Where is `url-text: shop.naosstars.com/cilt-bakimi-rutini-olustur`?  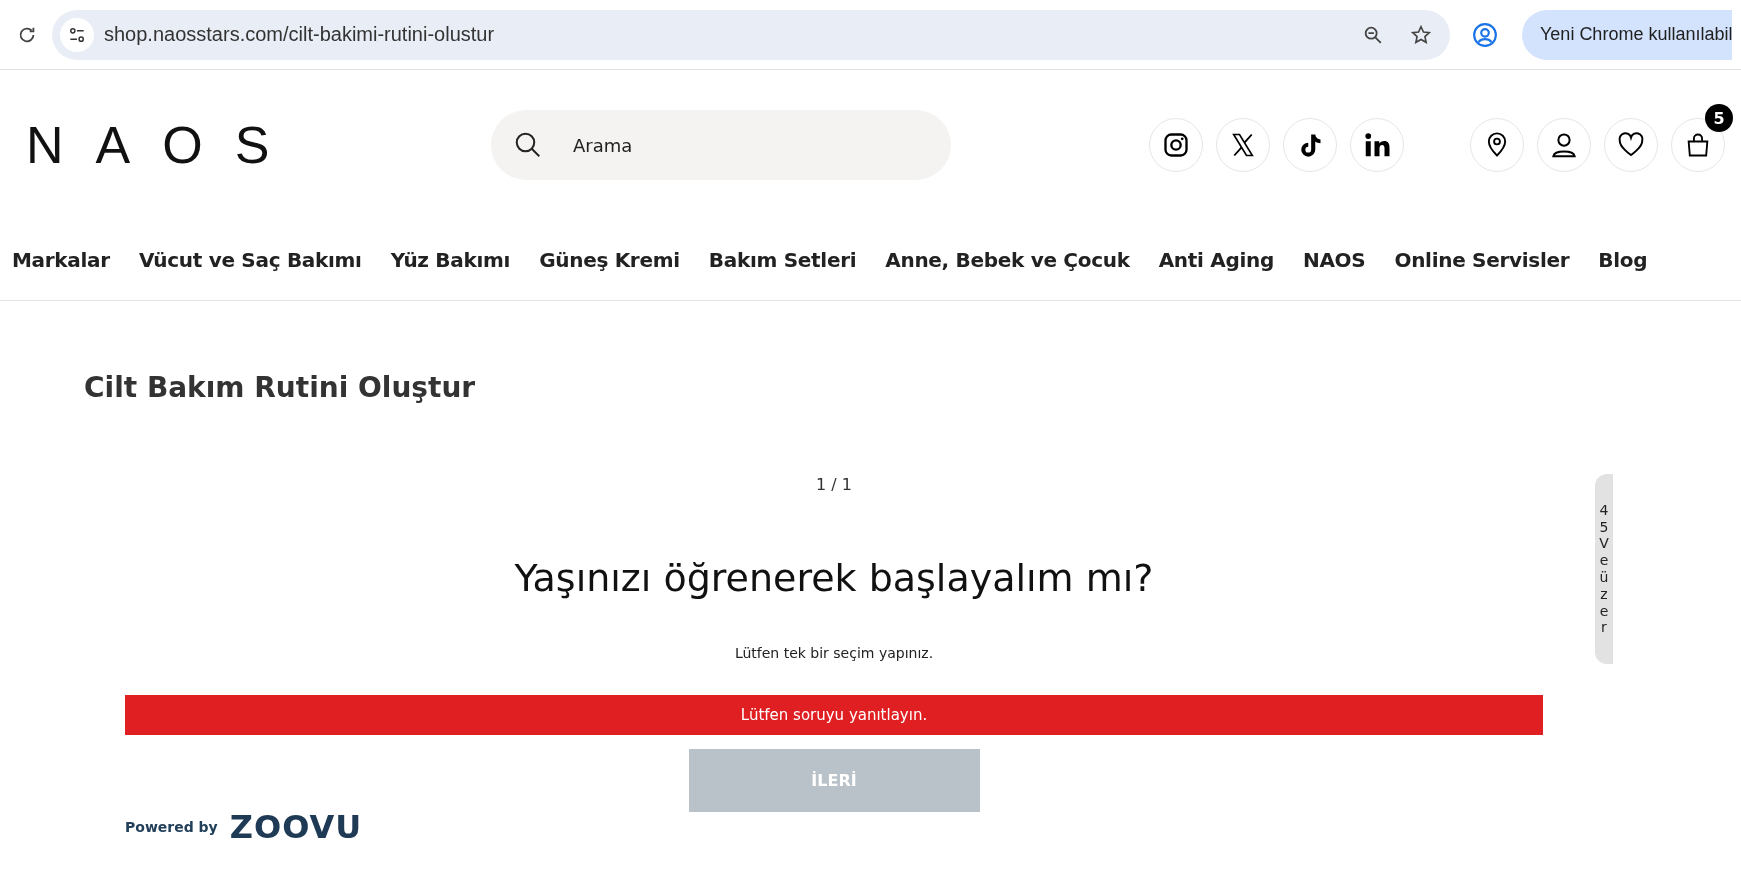
url-text: shop.naosstars.com/cilt-bakimi-rutini-olustur is located at coordinates (300, 34).